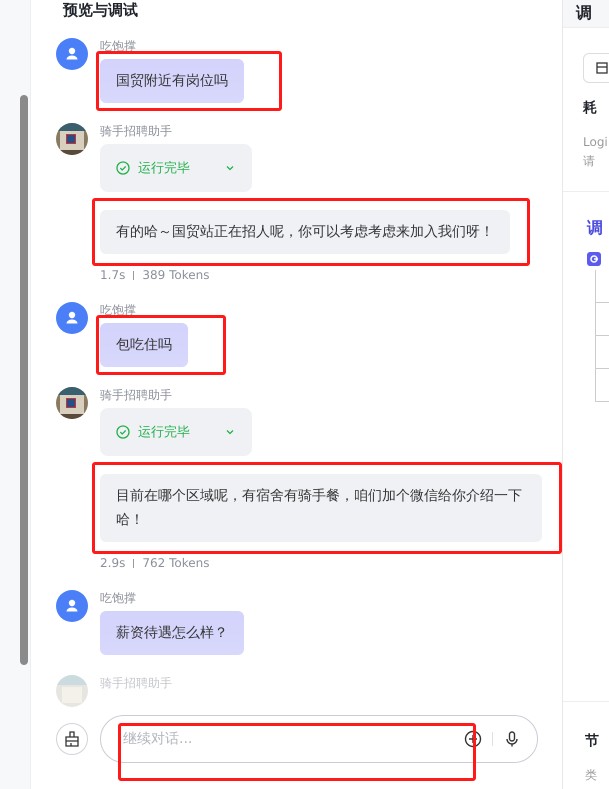 This screenshot has height=789, width=609. Describe the element at coordinates (589, 161) in the screenshot. I see `request-label: 请` at that location.